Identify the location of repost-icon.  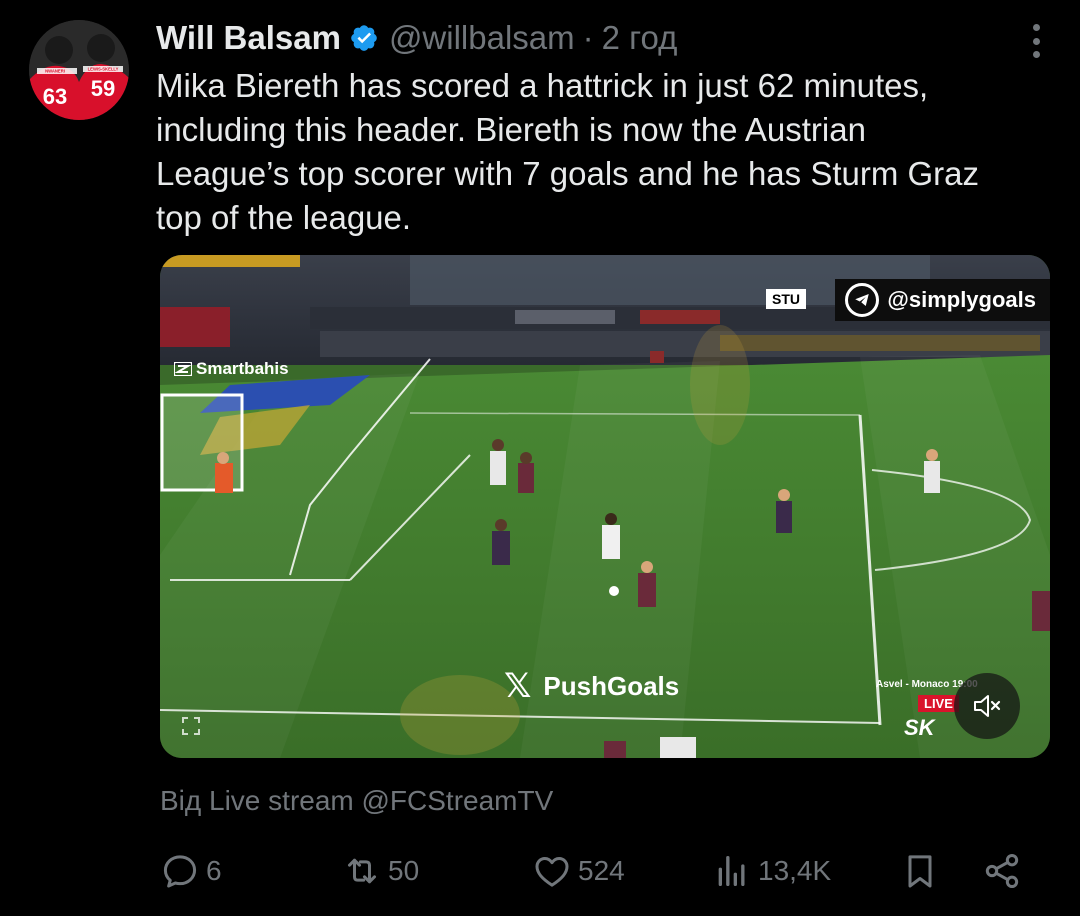
(362, 871).